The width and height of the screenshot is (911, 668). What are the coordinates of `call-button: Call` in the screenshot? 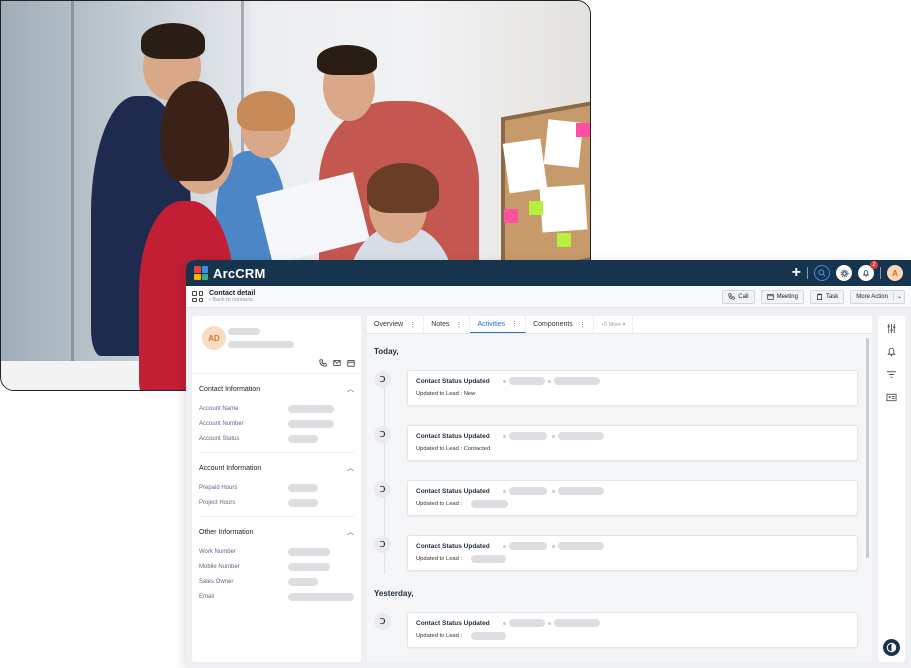 It's located at (738, 296).